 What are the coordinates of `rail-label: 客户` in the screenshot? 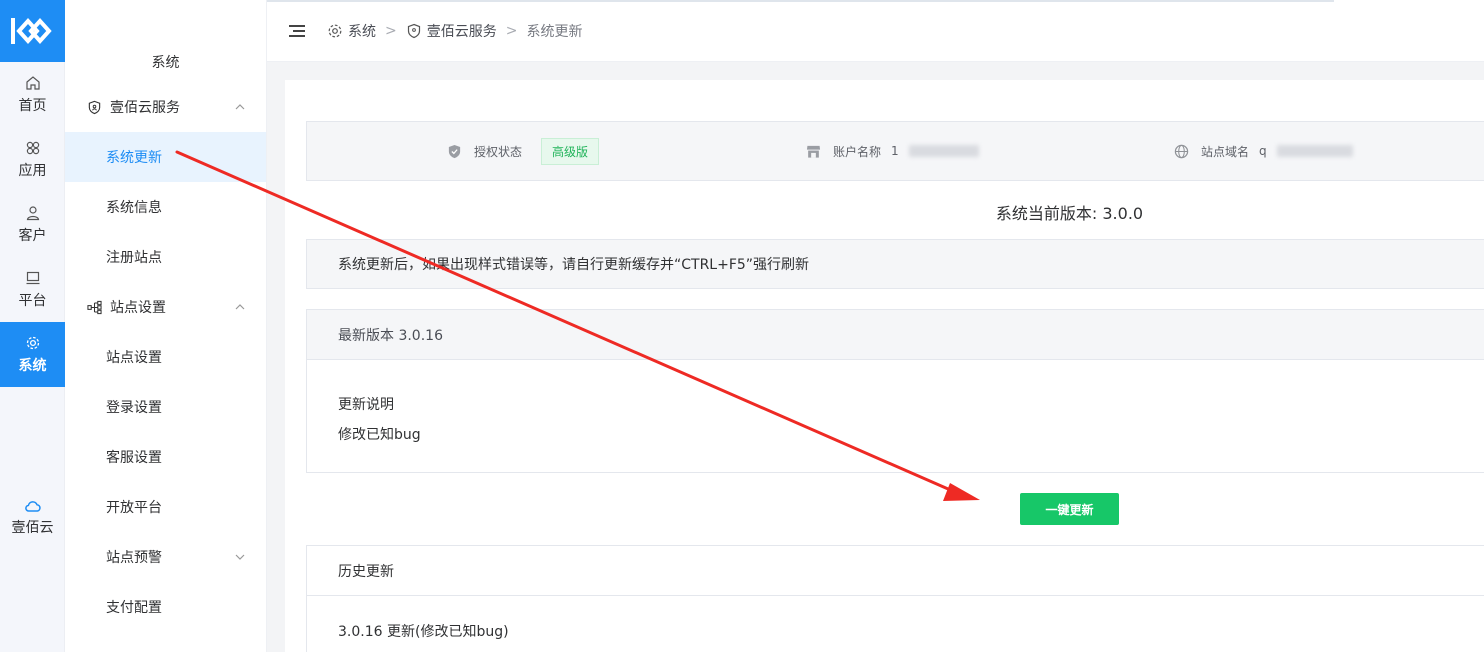 It's located at (32, 235).